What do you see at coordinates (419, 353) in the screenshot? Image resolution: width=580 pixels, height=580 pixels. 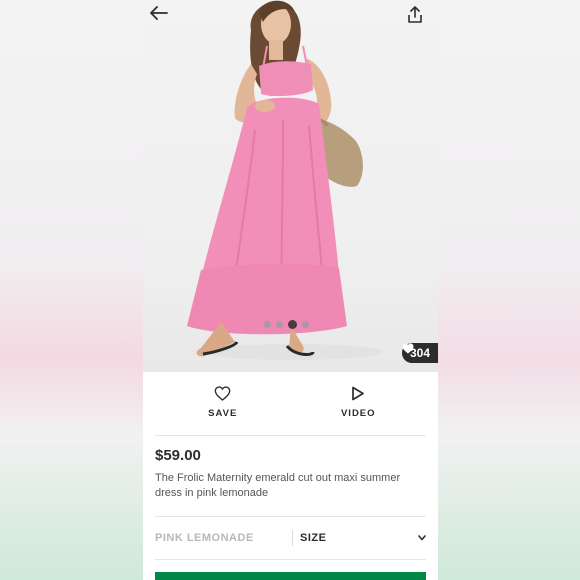 I see `likes-badge: 304` at bounding box center [419, 353].